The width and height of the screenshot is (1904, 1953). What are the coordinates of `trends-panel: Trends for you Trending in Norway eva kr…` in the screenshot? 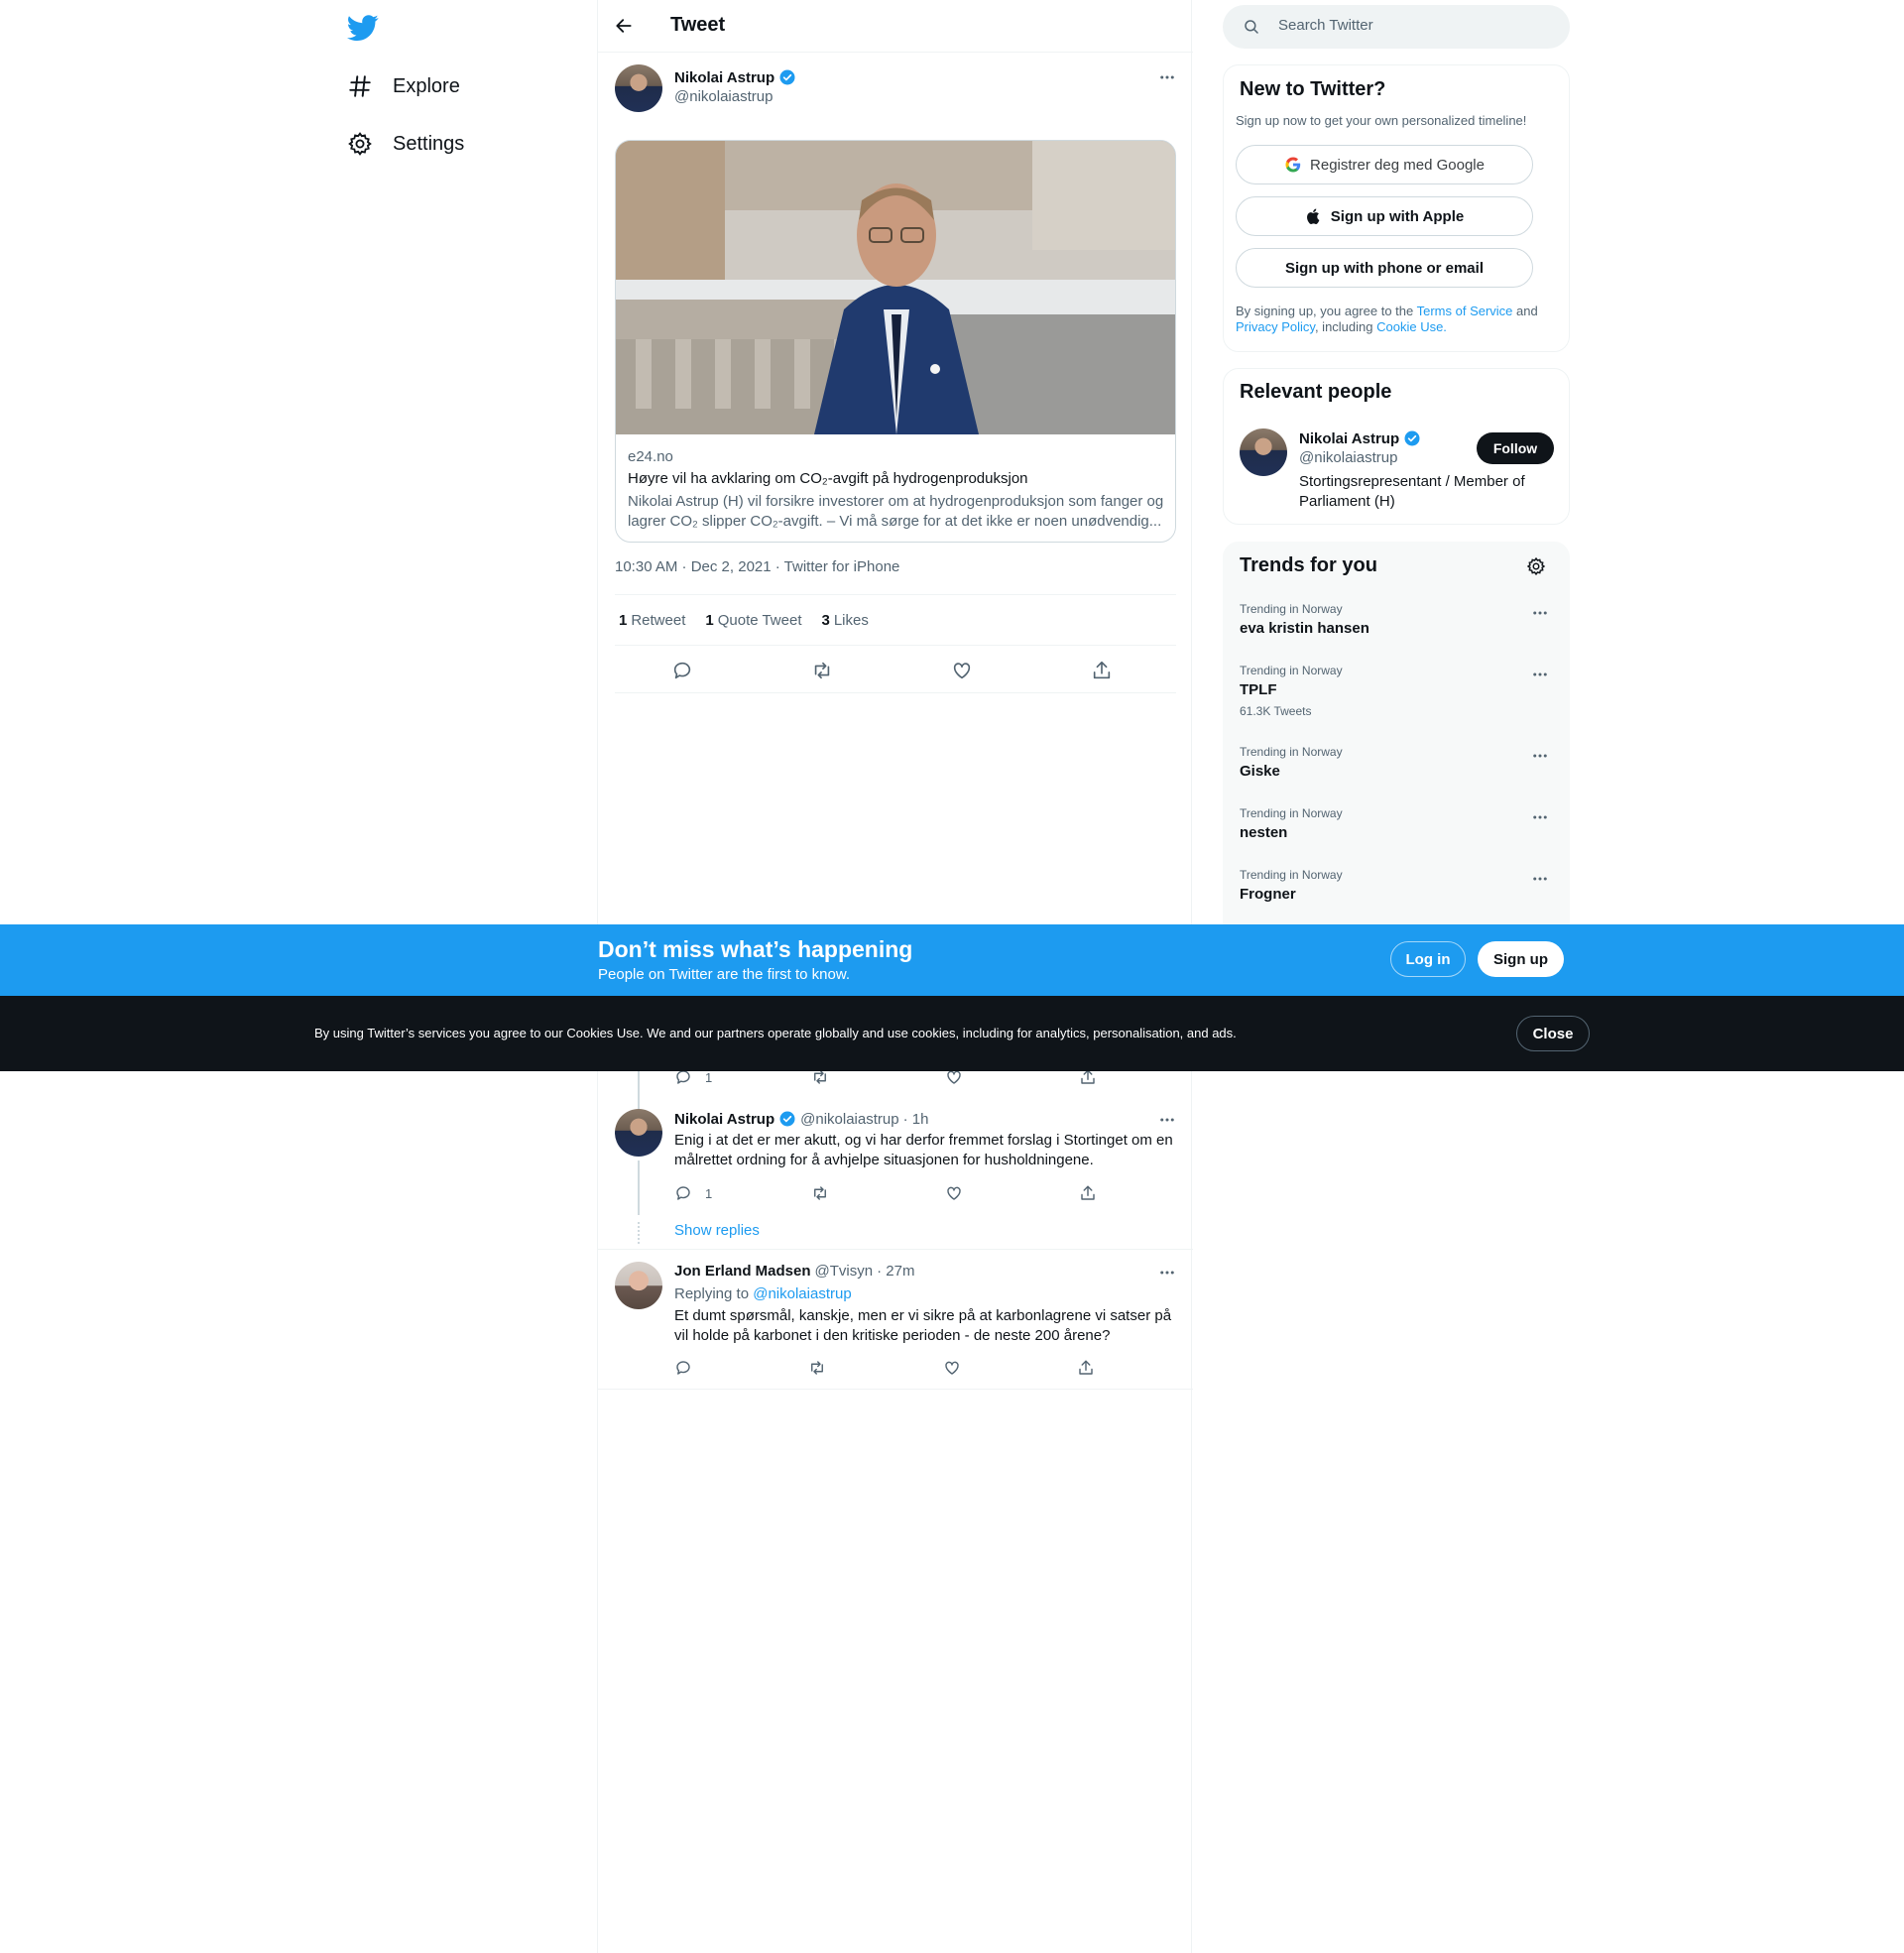 It's located at (1396, 740).